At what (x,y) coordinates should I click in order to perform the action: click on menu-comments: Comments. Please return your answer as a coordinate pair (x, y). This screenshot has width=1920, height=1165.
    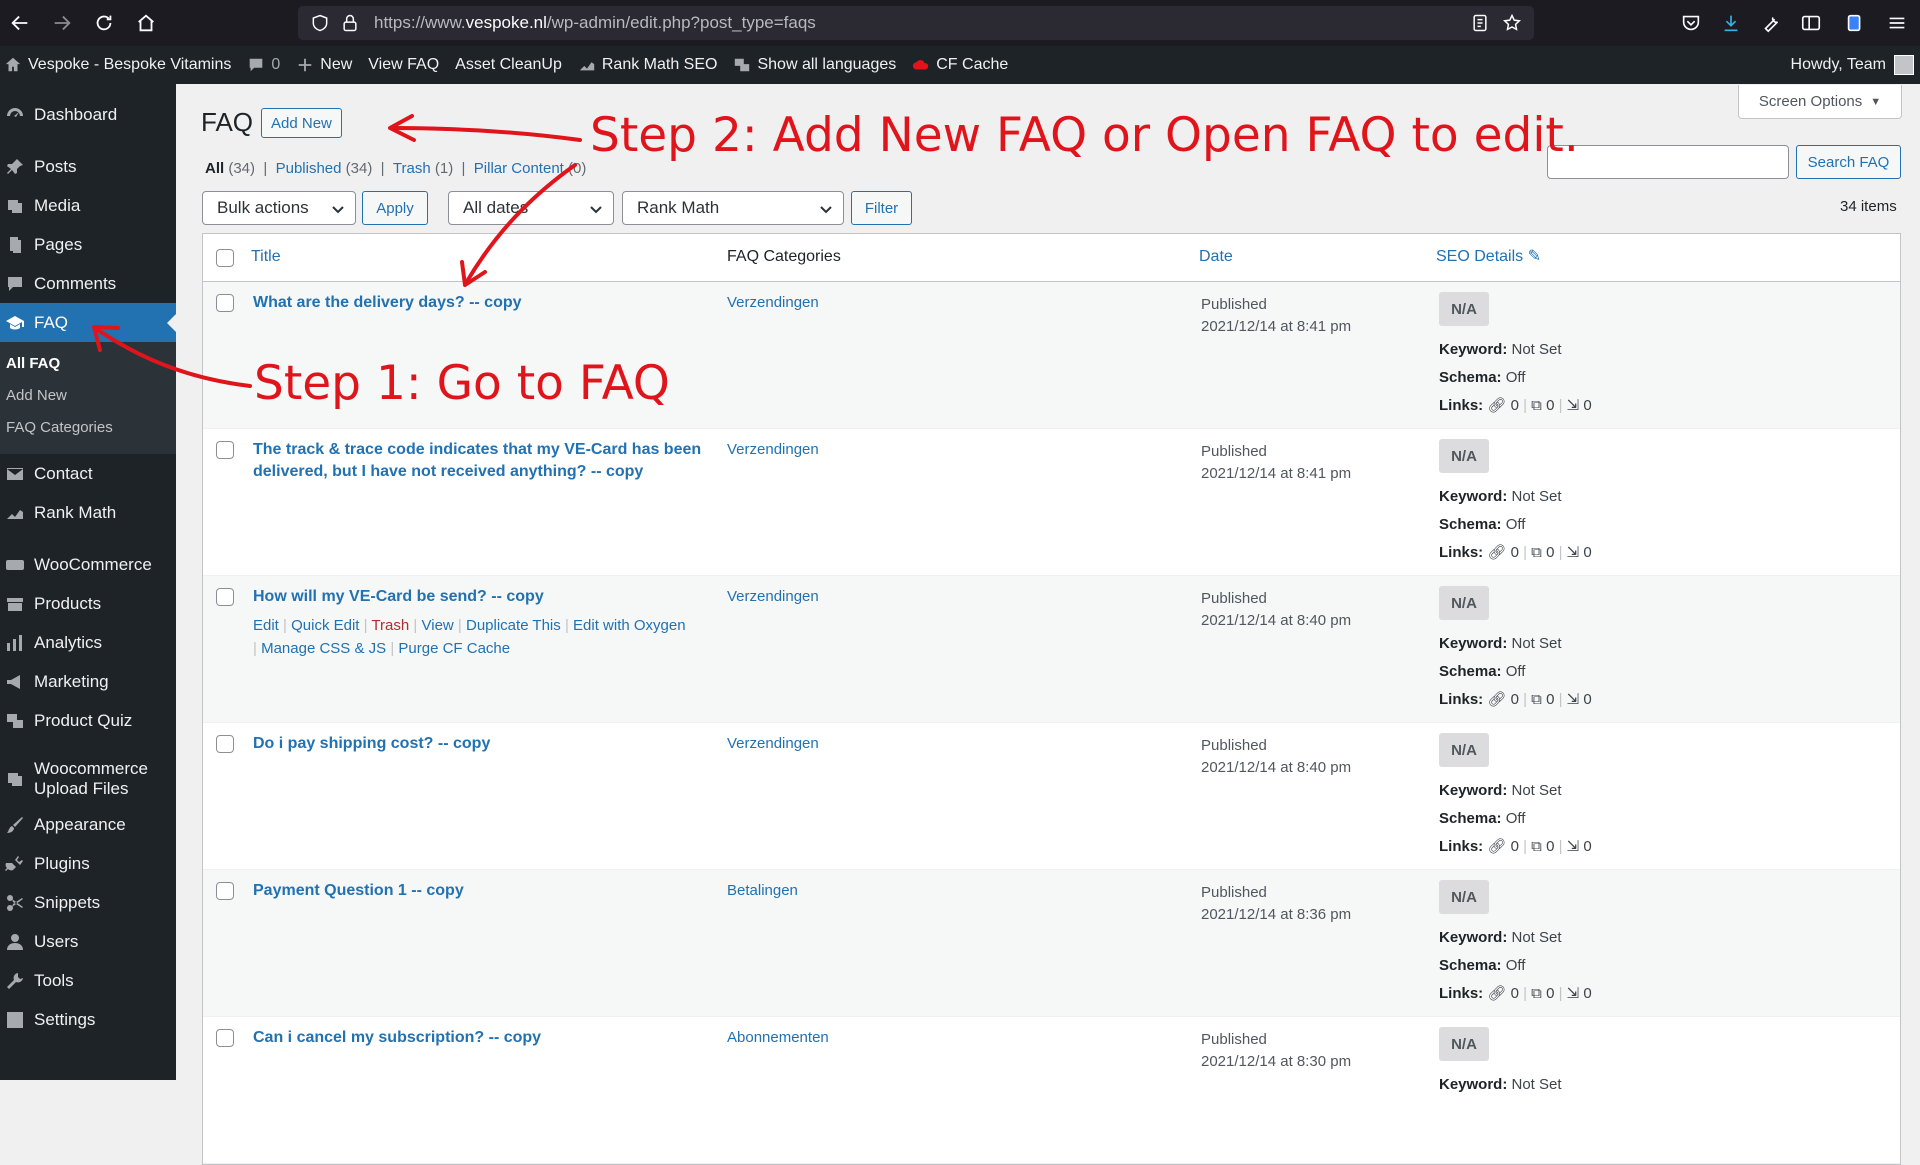
    Looking at the image, I should click on (88, 283).